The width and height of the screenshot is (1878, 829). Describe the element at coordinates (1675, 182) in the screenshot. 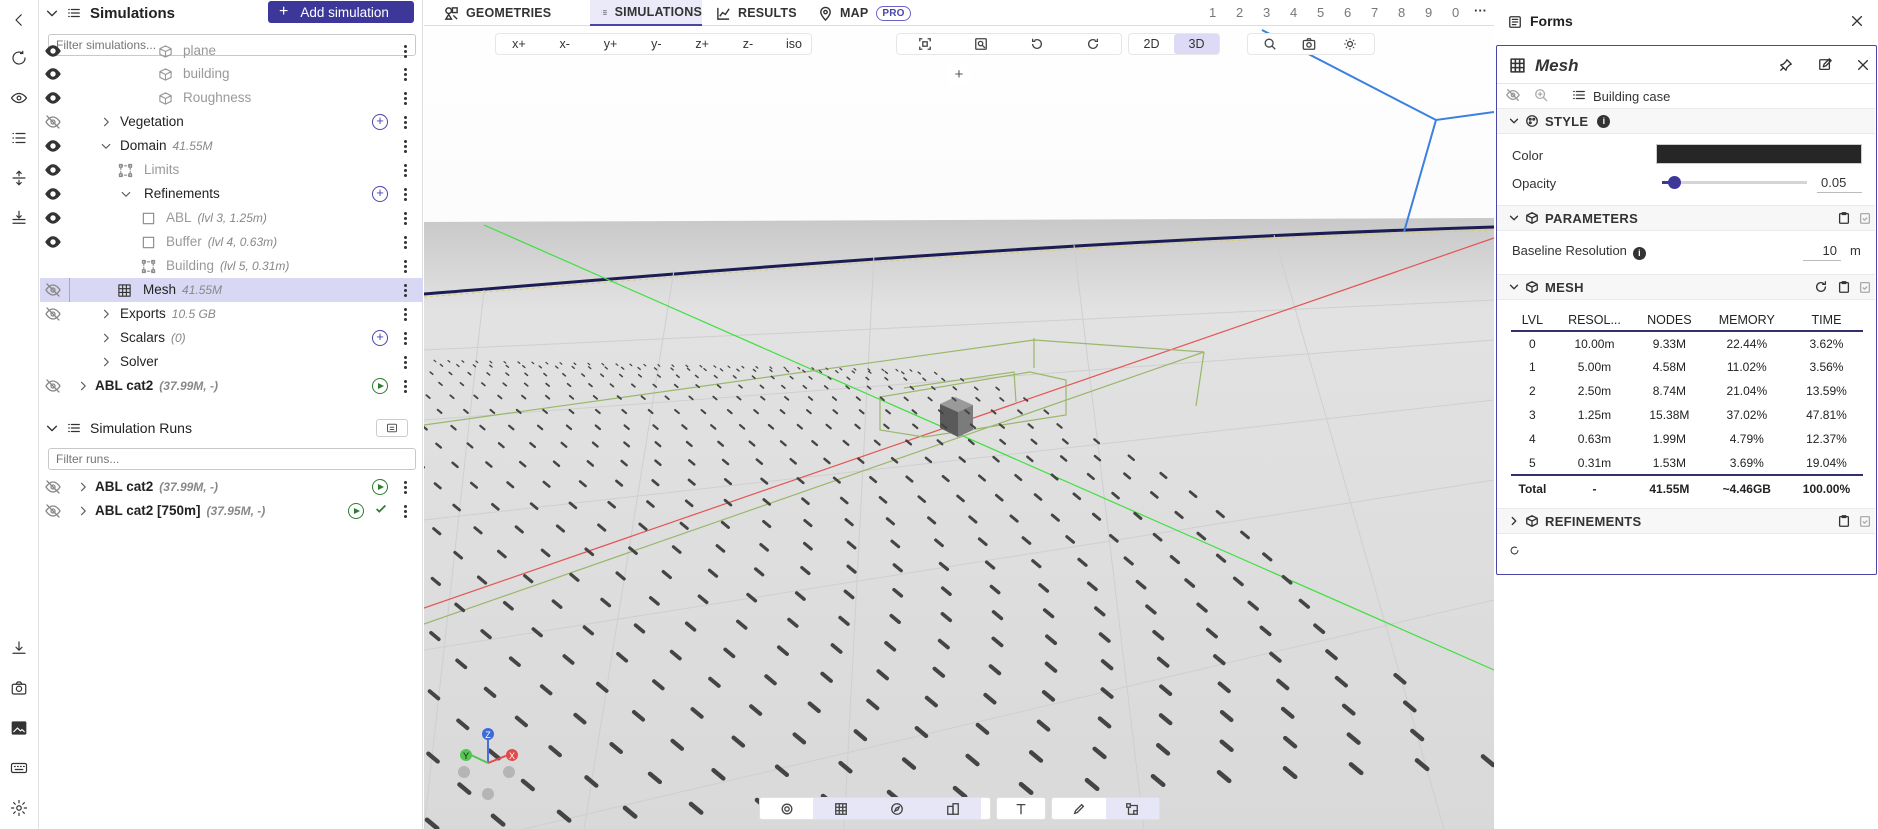

I see `opacity-slider-handle` at that location.